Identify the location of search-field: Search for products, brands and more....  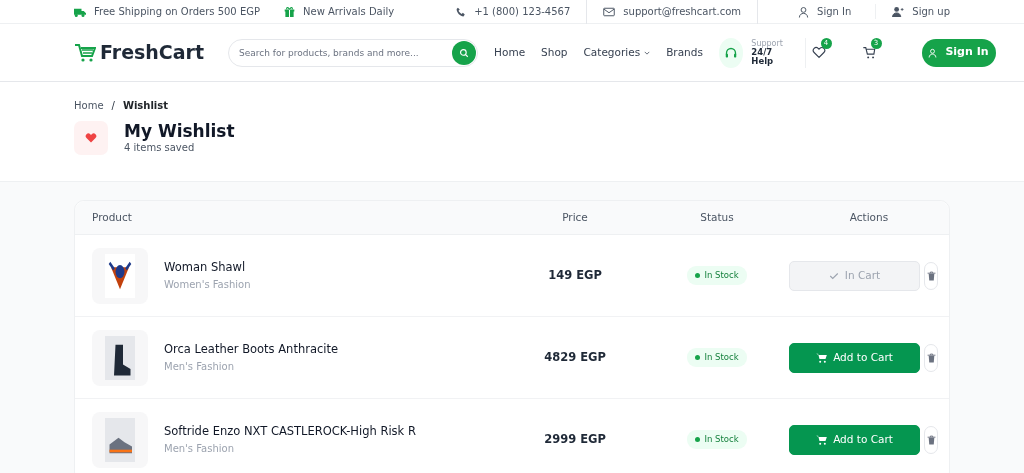
(353, 52).